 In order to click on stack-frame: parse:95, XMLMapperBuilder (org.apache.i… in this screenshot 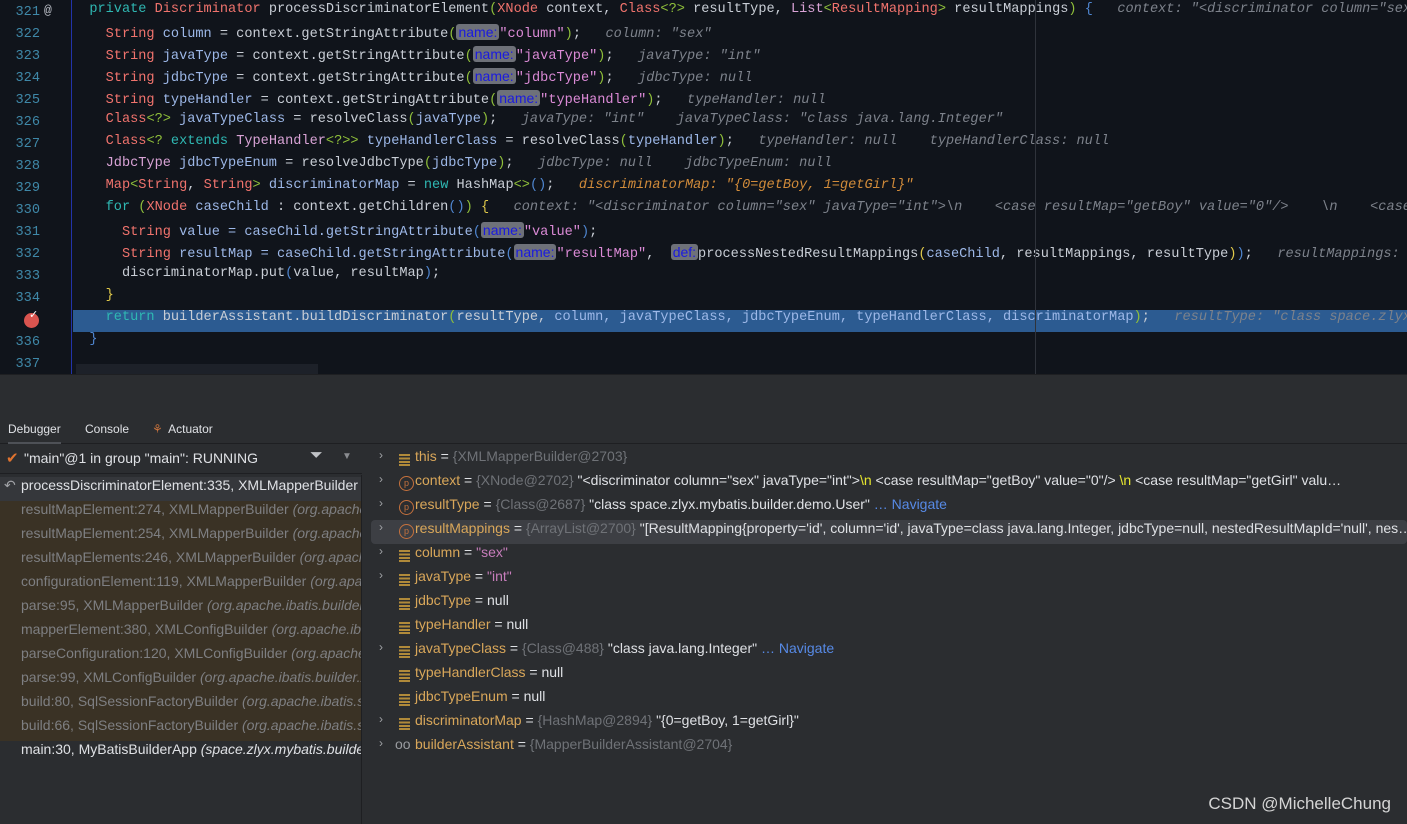, I will do `click(180, 609)`.